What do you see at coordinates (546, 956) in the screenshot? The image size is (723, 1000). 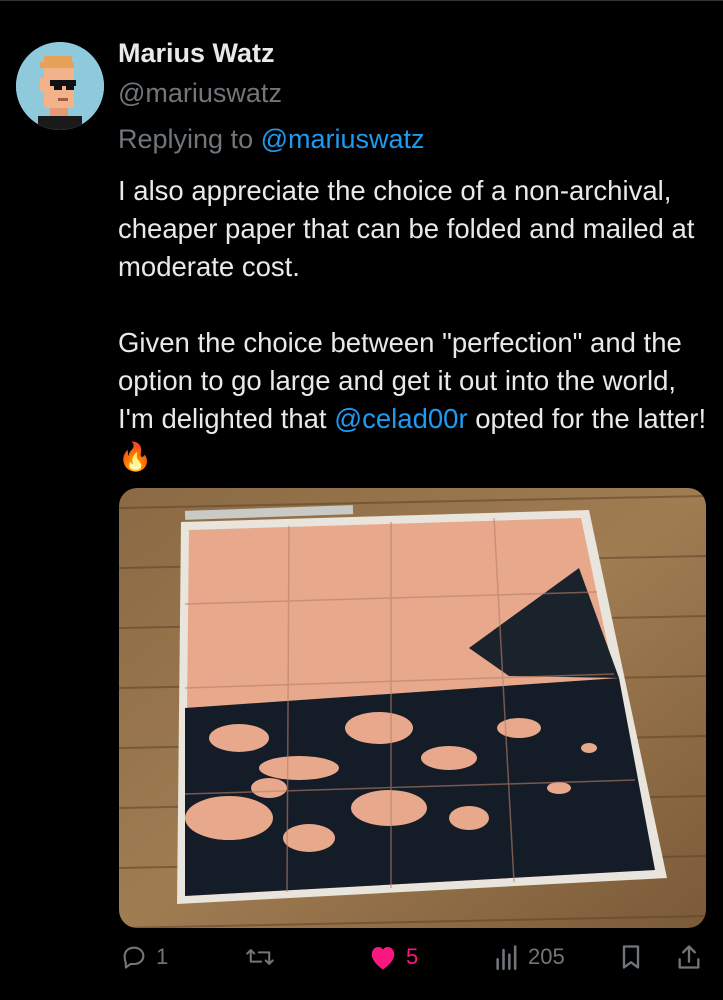 I see `view-count: 205` at bounding box center [546, 956].